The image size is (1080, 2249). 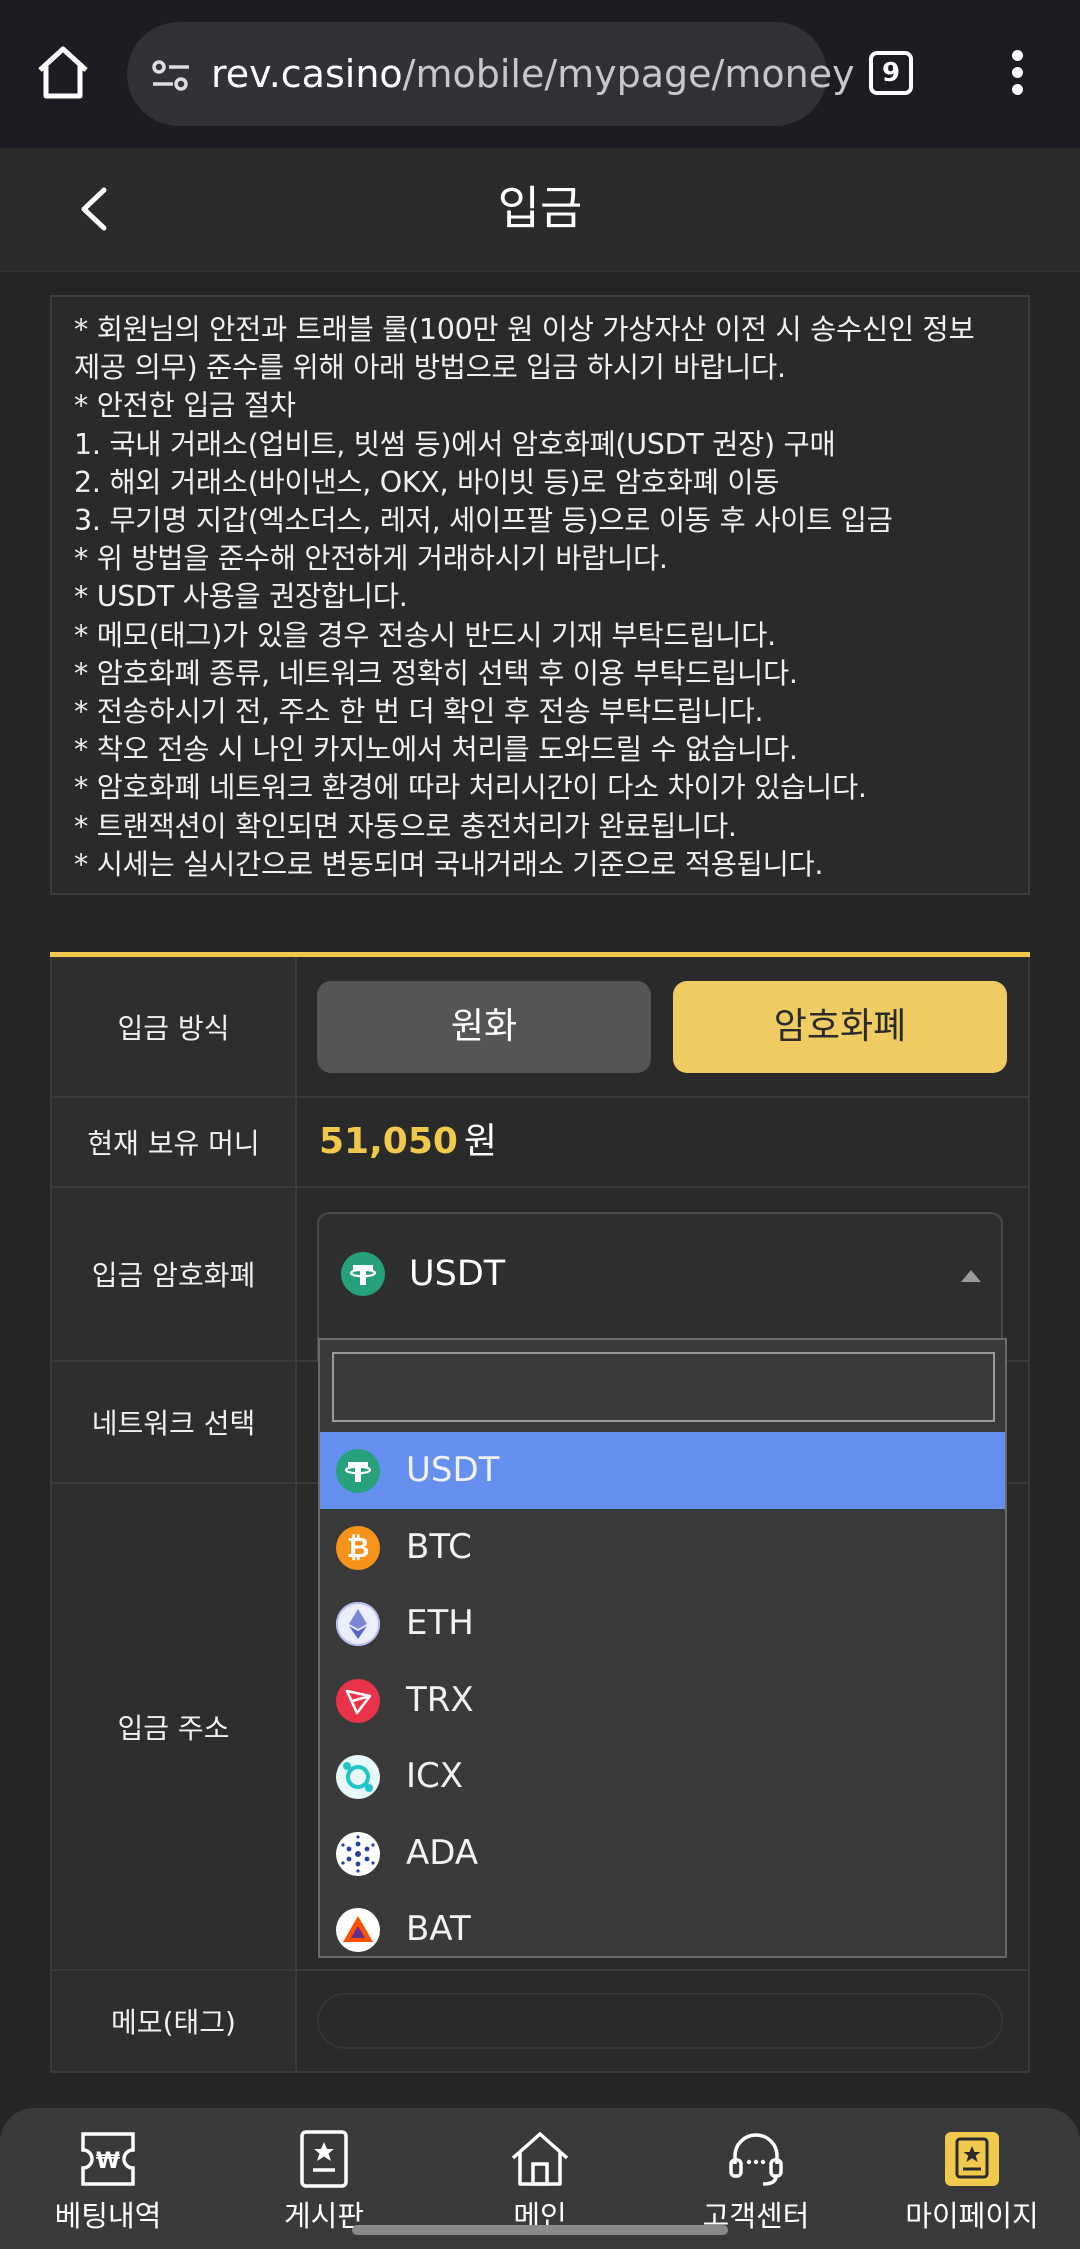 I want to click on icx-icon, so click(x=358, y=1777).